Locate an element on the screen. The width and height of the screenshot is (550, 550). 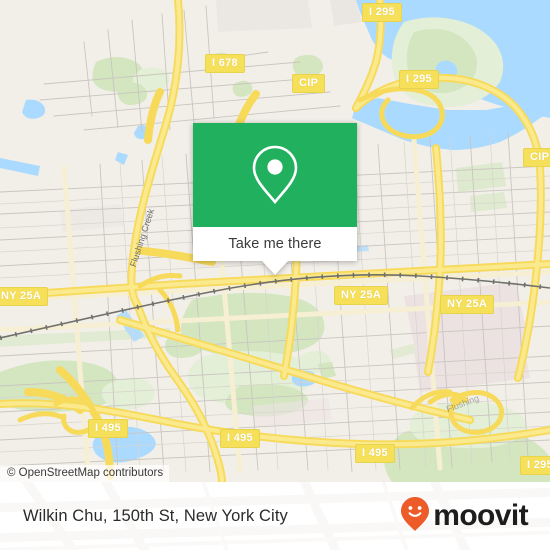
moovit-logo: moovit is located at coordinates (464, 516).